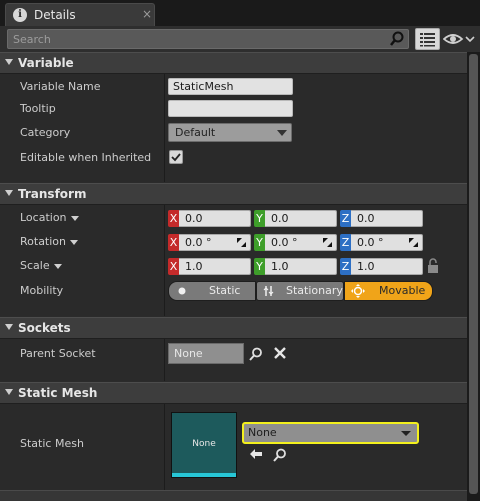 The image size is (480, 501). I want to click on tab-title: Details, so click(55, 15).